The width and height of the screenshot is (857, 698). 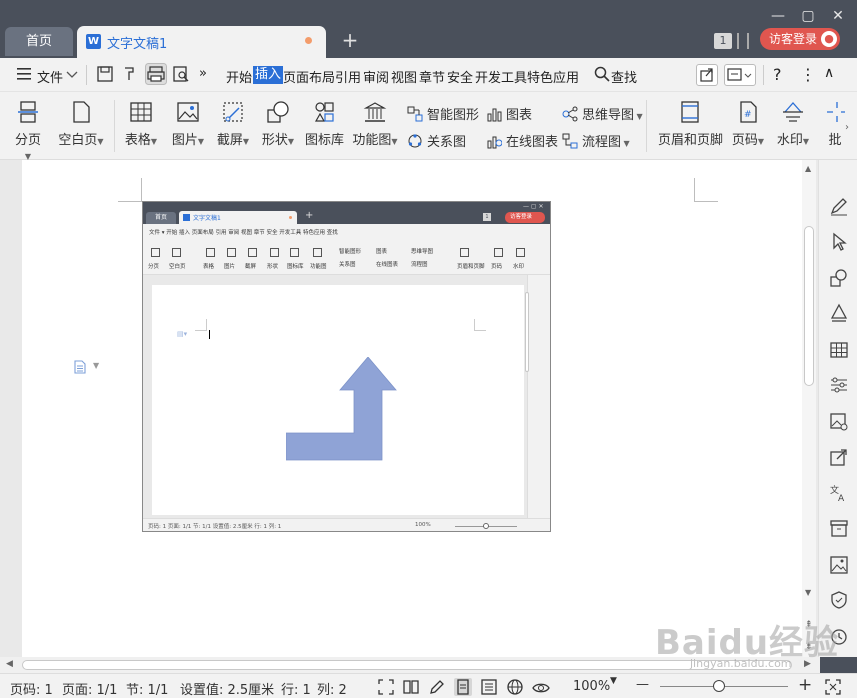 What do you see at coordinates (141, 112) in the screenshot?
I see `table-icon` at bounding box center [141, 112].